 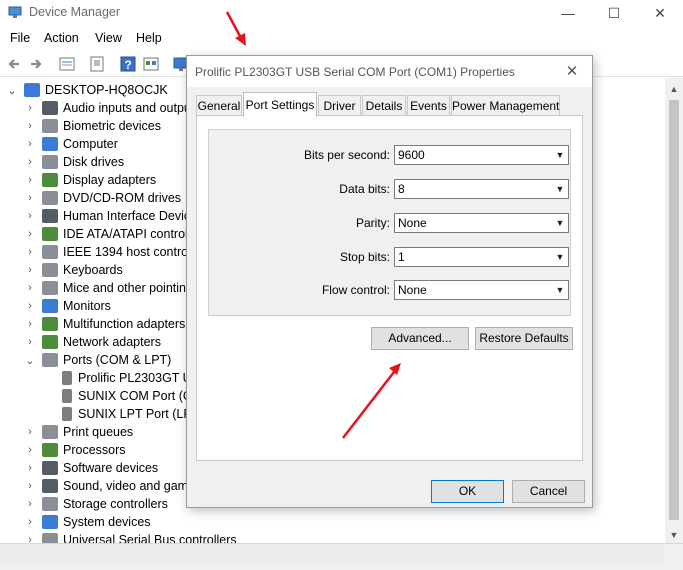 I want to click on minimize-button: —, so click(x=568, y=13).